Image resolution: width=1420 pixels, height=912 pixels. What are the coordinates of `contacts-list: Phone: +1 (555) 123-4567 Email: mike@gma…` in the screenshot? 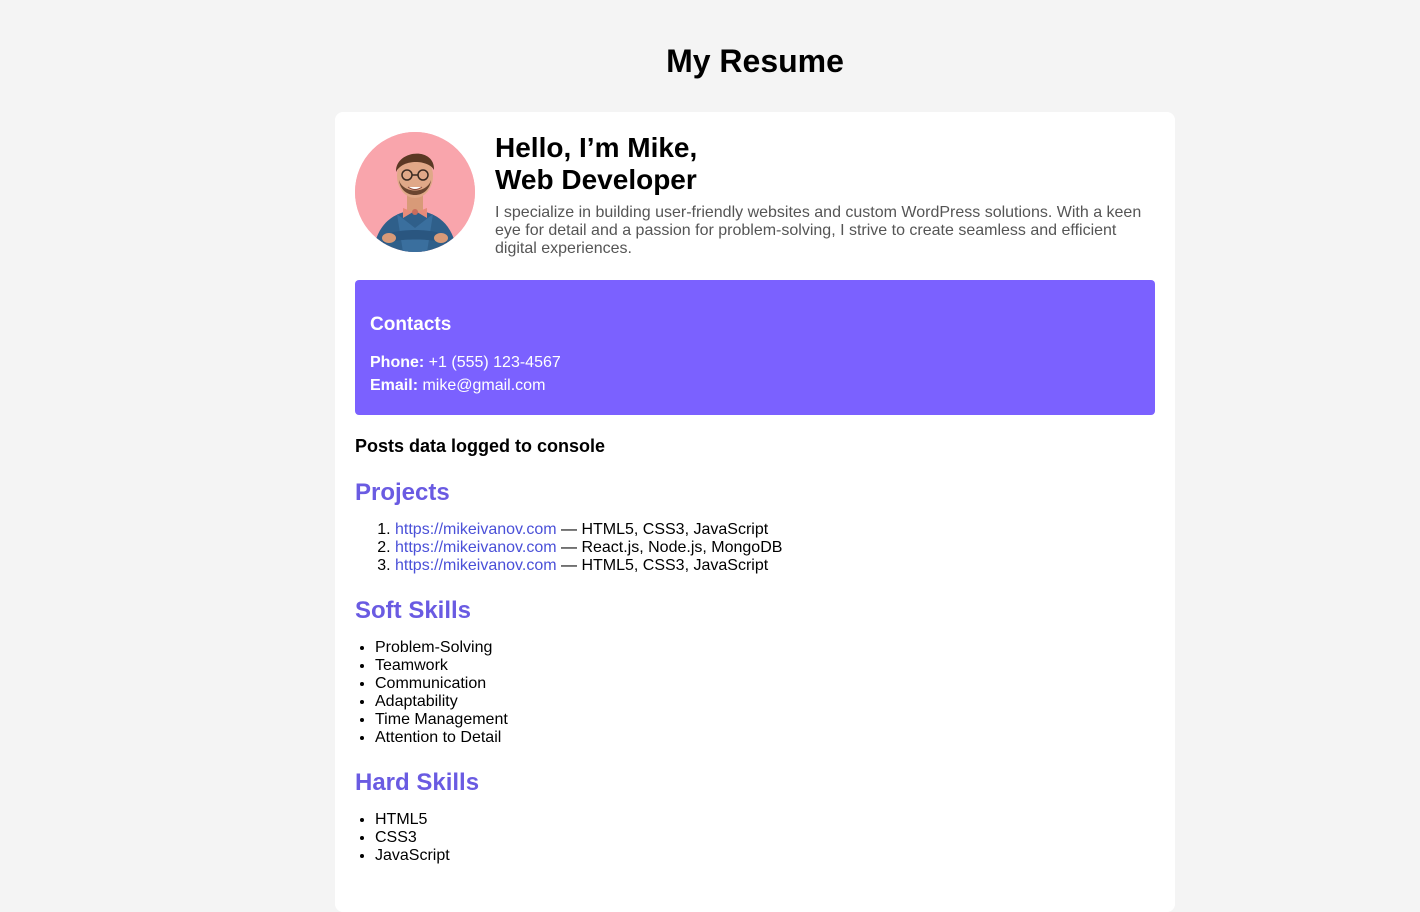 It's located at (755, 374).